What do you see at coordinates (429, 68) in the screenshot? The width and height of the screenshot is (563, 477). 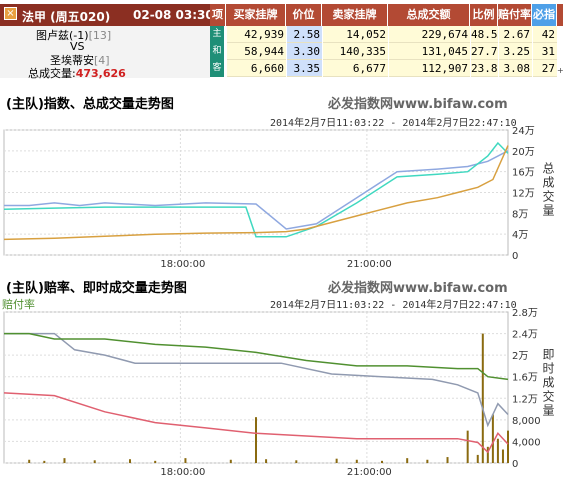 I see `cell-total: 112,907` at bounding box center [429, 68].